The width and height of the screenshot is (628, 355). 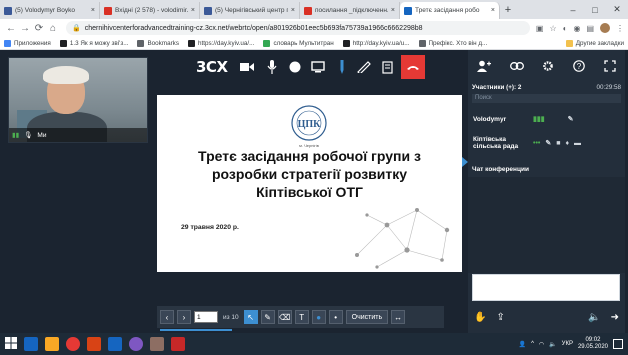 What do you see at coordinates (398, 317) in the screenshot?
I see `fit-width-button: ↔` at bounding box center [398, 317].